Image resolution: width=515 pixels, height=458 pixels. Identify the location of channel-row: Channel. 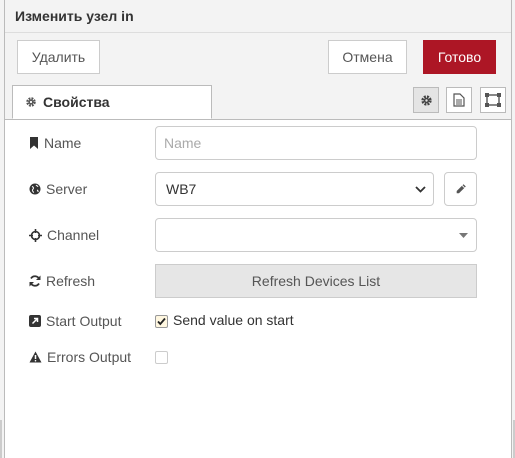
(64, 235).